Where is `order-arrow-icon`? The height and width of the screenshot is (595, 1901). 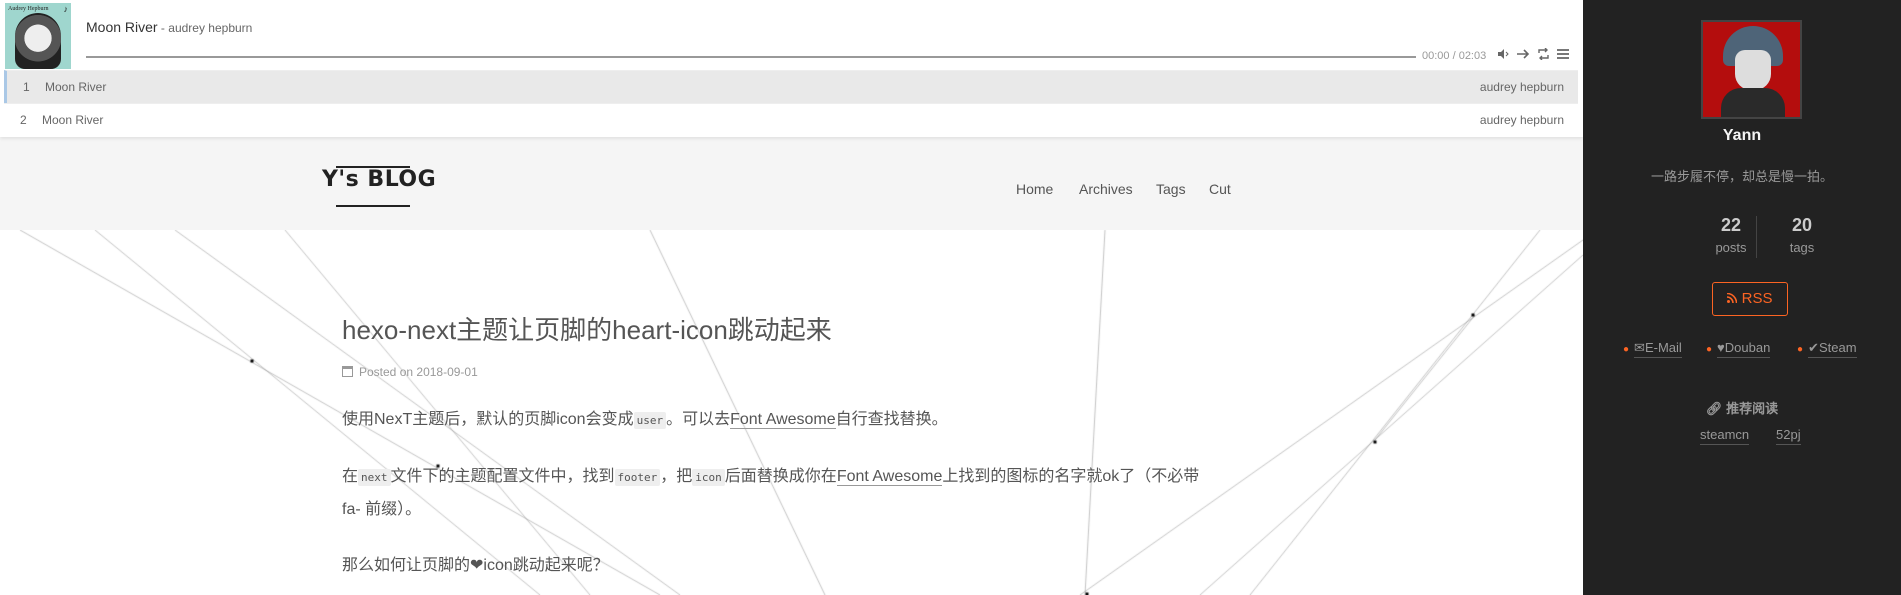
order-arrow-icon is located at coordinates (1523, 55).